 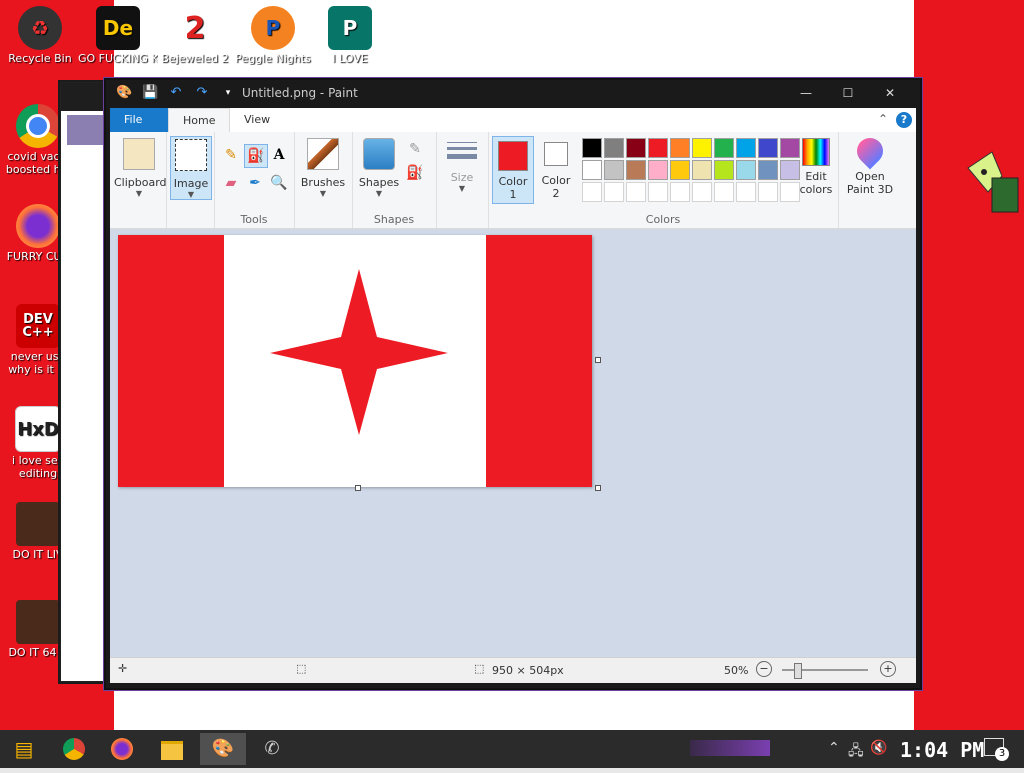 I want to click on file-explorer-taskbar-icon, so click(x=172, y=749).